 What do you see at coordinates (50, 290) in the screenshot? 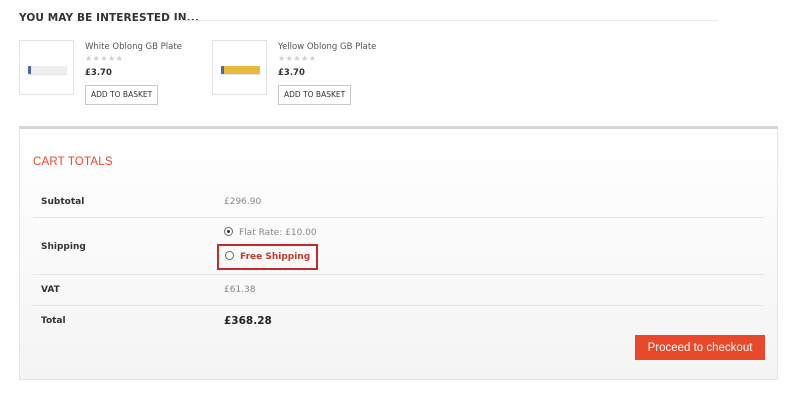
I see `vat-label: VAT` at bounding box center [50, 290].